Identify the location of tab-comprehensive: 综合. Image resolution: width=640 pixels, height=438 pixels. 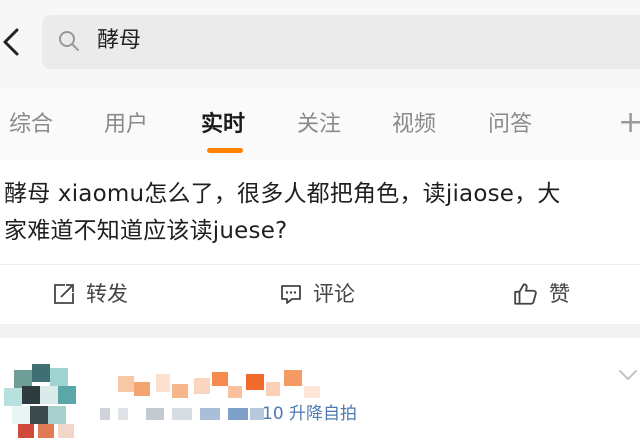
(31, 125).